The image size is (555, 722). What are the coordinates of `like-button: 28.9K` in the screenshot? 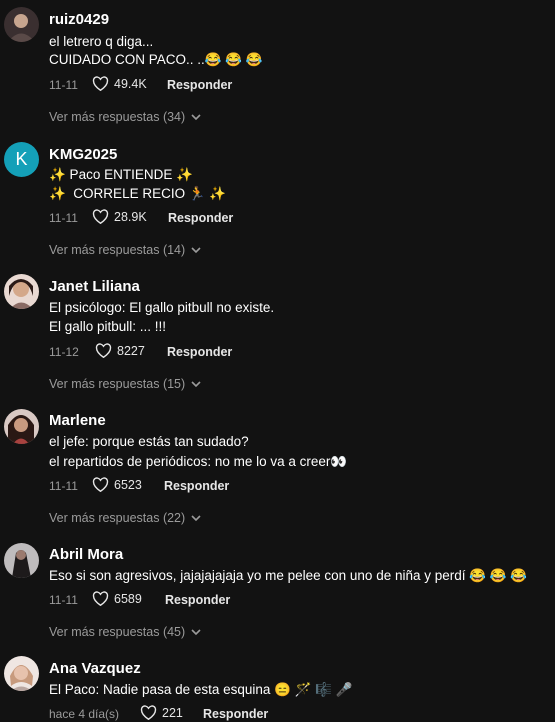 It's located at (119, 216).